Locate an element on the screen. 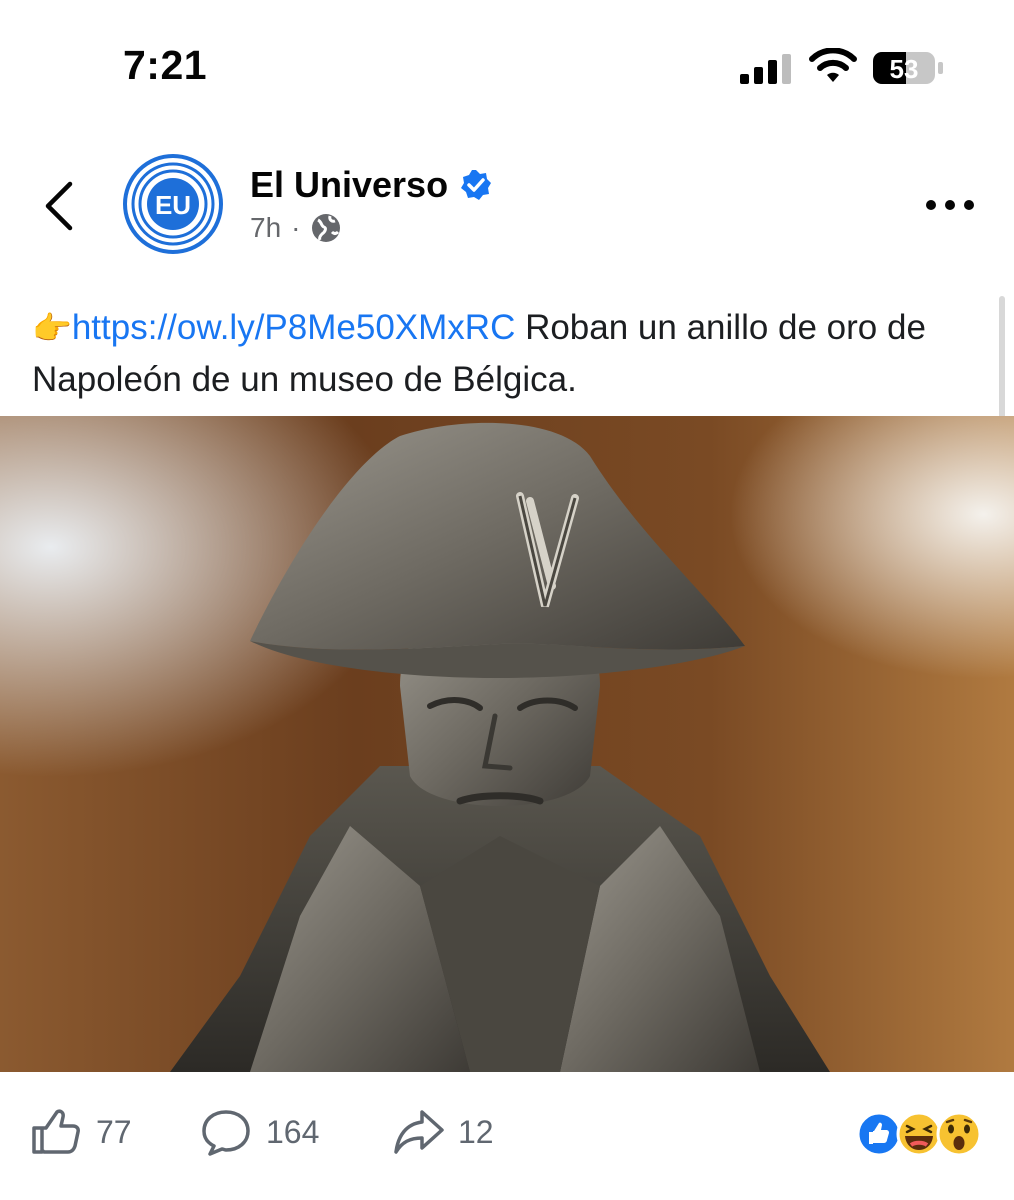 The image size is (1014, 1200). page-name-row: El Universo is located at coordinates (371, 185).